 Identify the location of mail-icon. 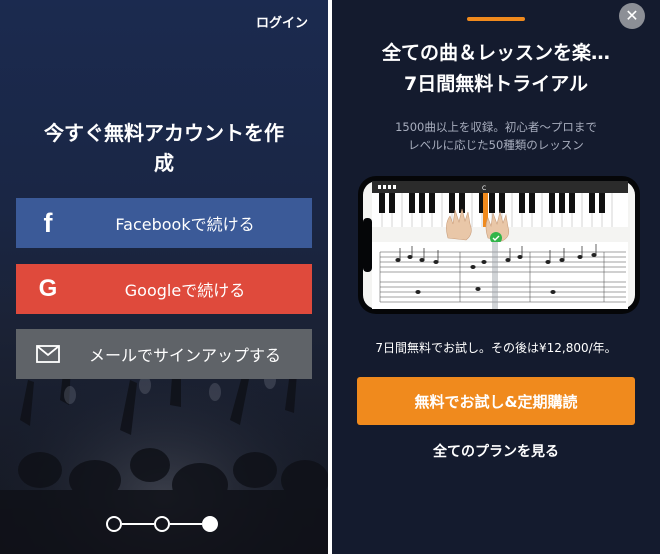
(48, 354).